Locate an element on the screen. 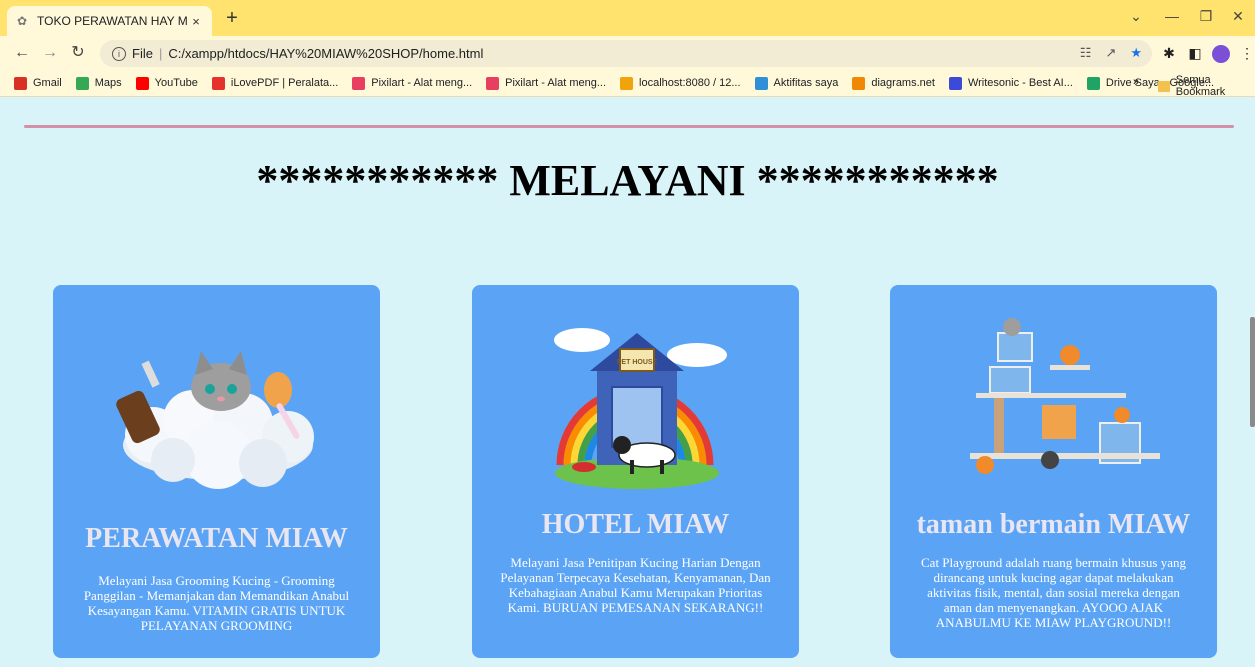  section-heading: *********** MELAYANI *********** is located at coordinates (627, 180).